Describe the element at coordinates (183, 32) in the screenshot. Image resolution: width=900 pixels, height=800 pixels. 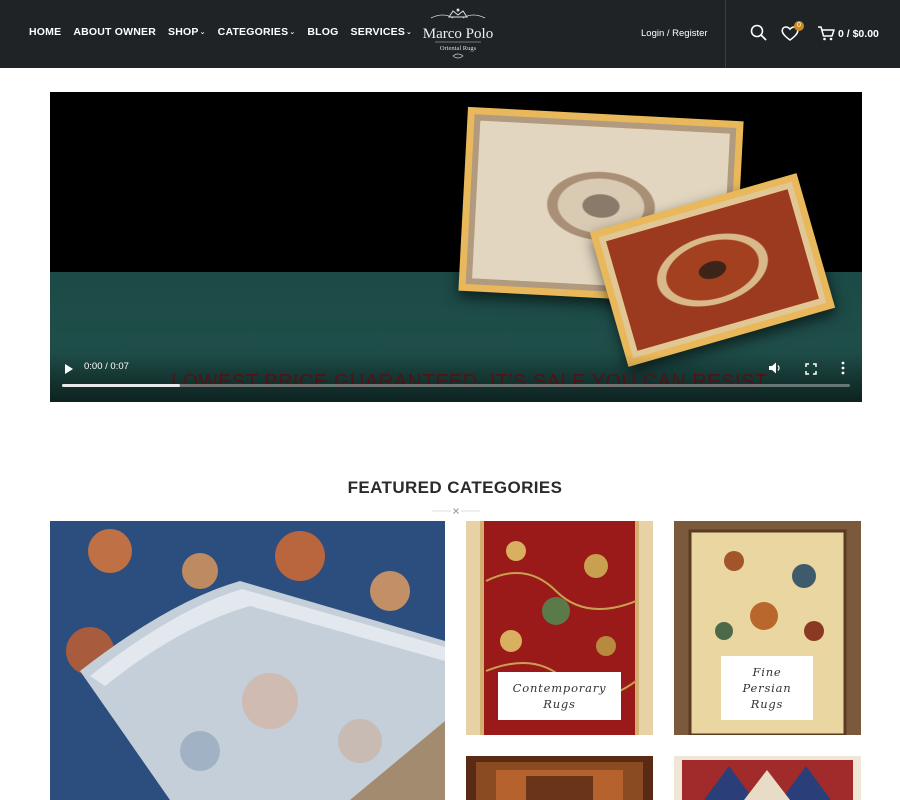
I see `nav-shop-label: SHOP` at that location.